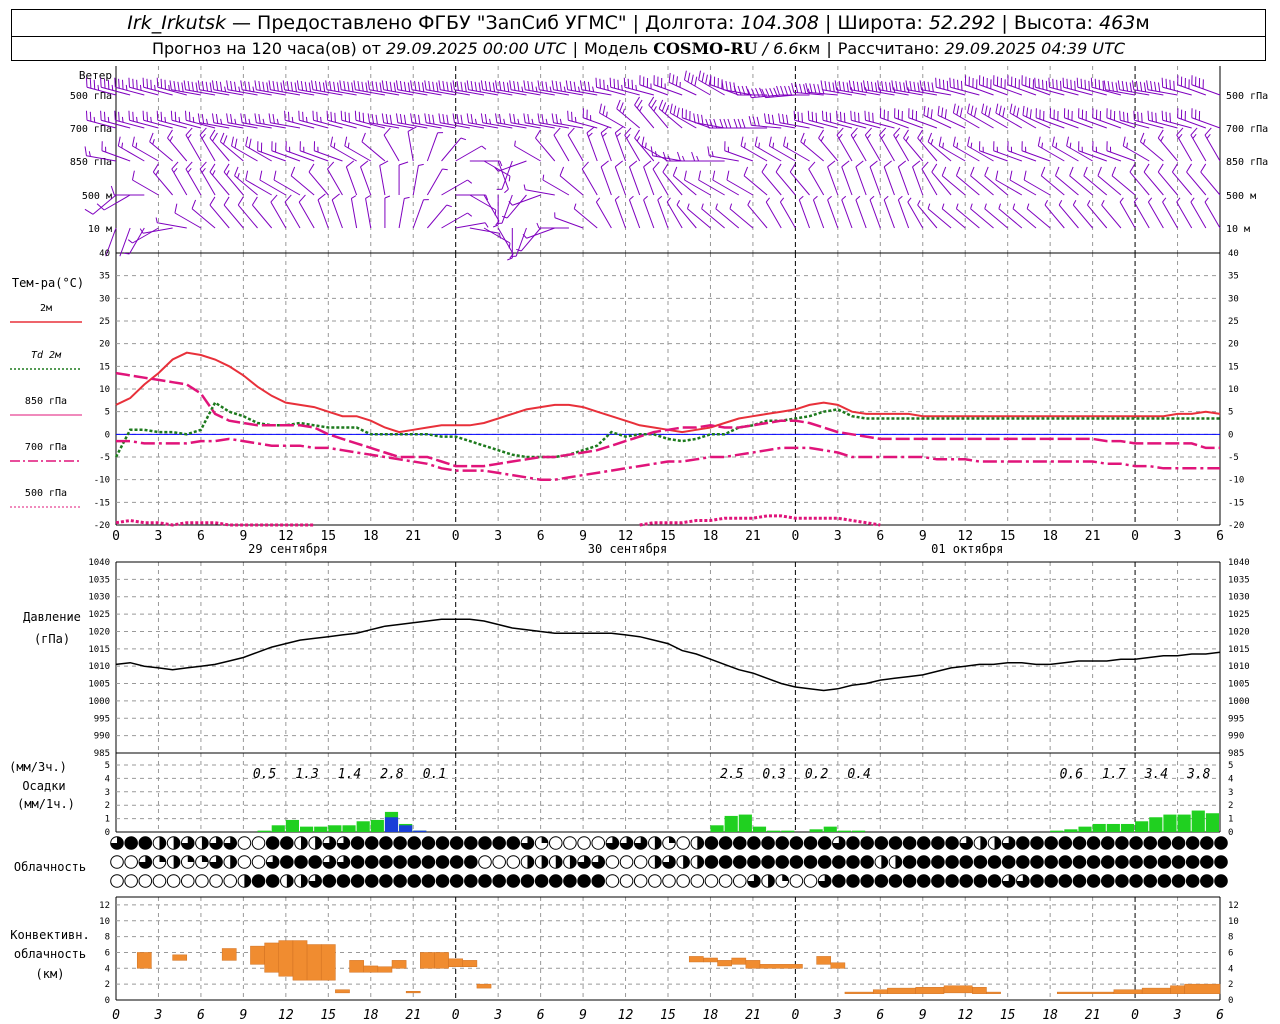 Image resolution: width=1280 pixels, height=1024 pixels. Describe the element at coordinates (1230, 953) in the screenshot. I see `conv-tick-right: 6` at that location.